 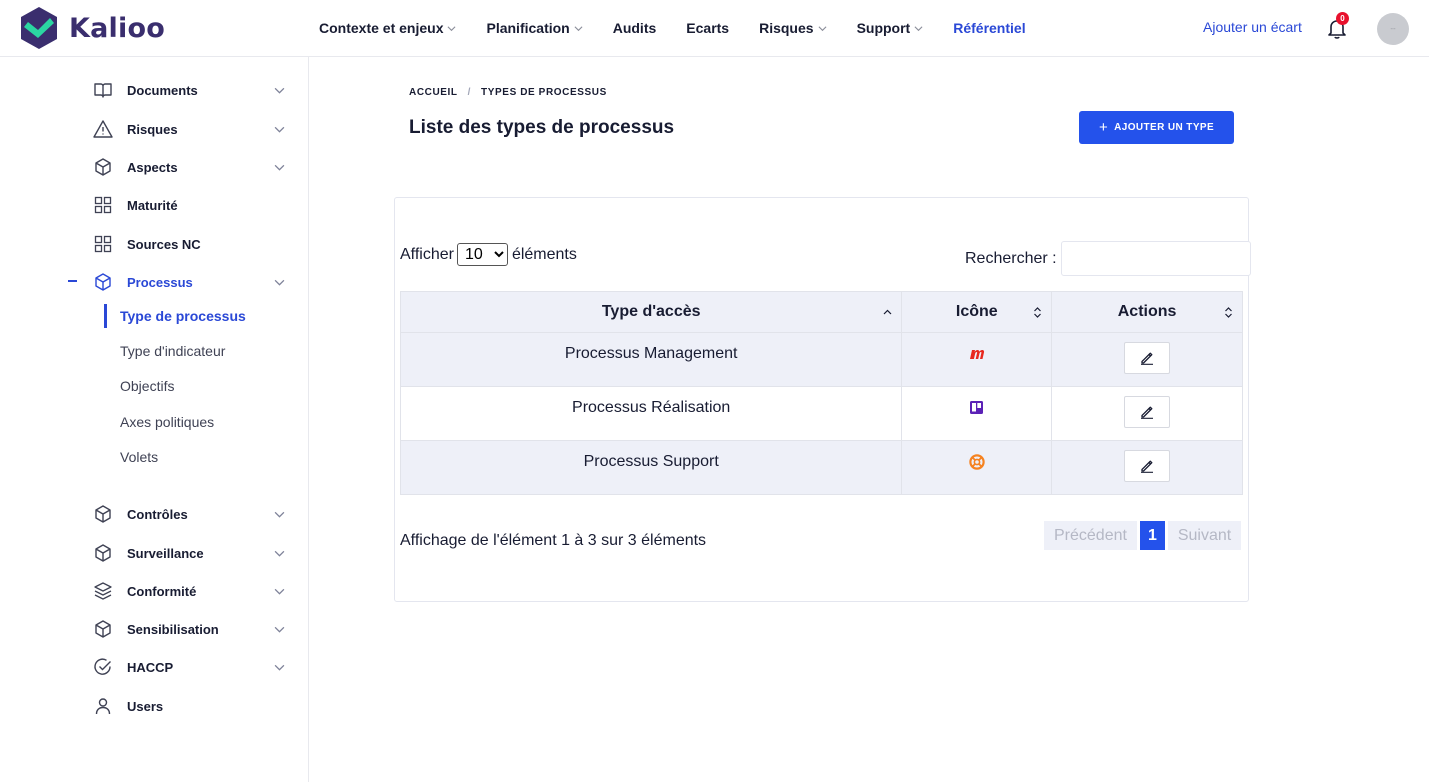 I want to click on sidebar-item-label: Conformité, so click(x=162, y=591).